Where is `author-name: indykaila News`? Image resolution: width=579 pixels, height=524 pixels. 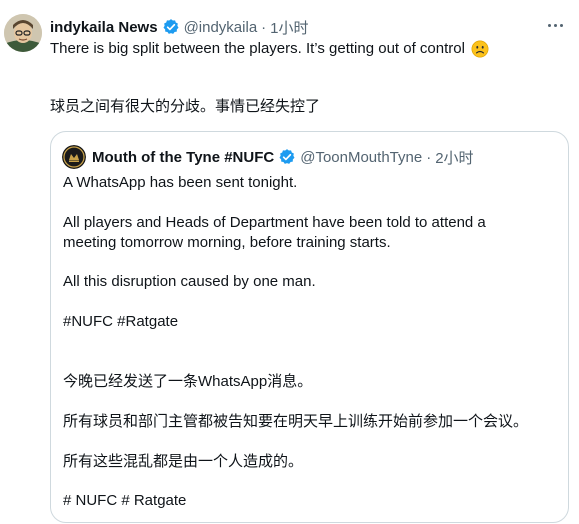 author-name: indykaila News is located at coordinates (104, 27).